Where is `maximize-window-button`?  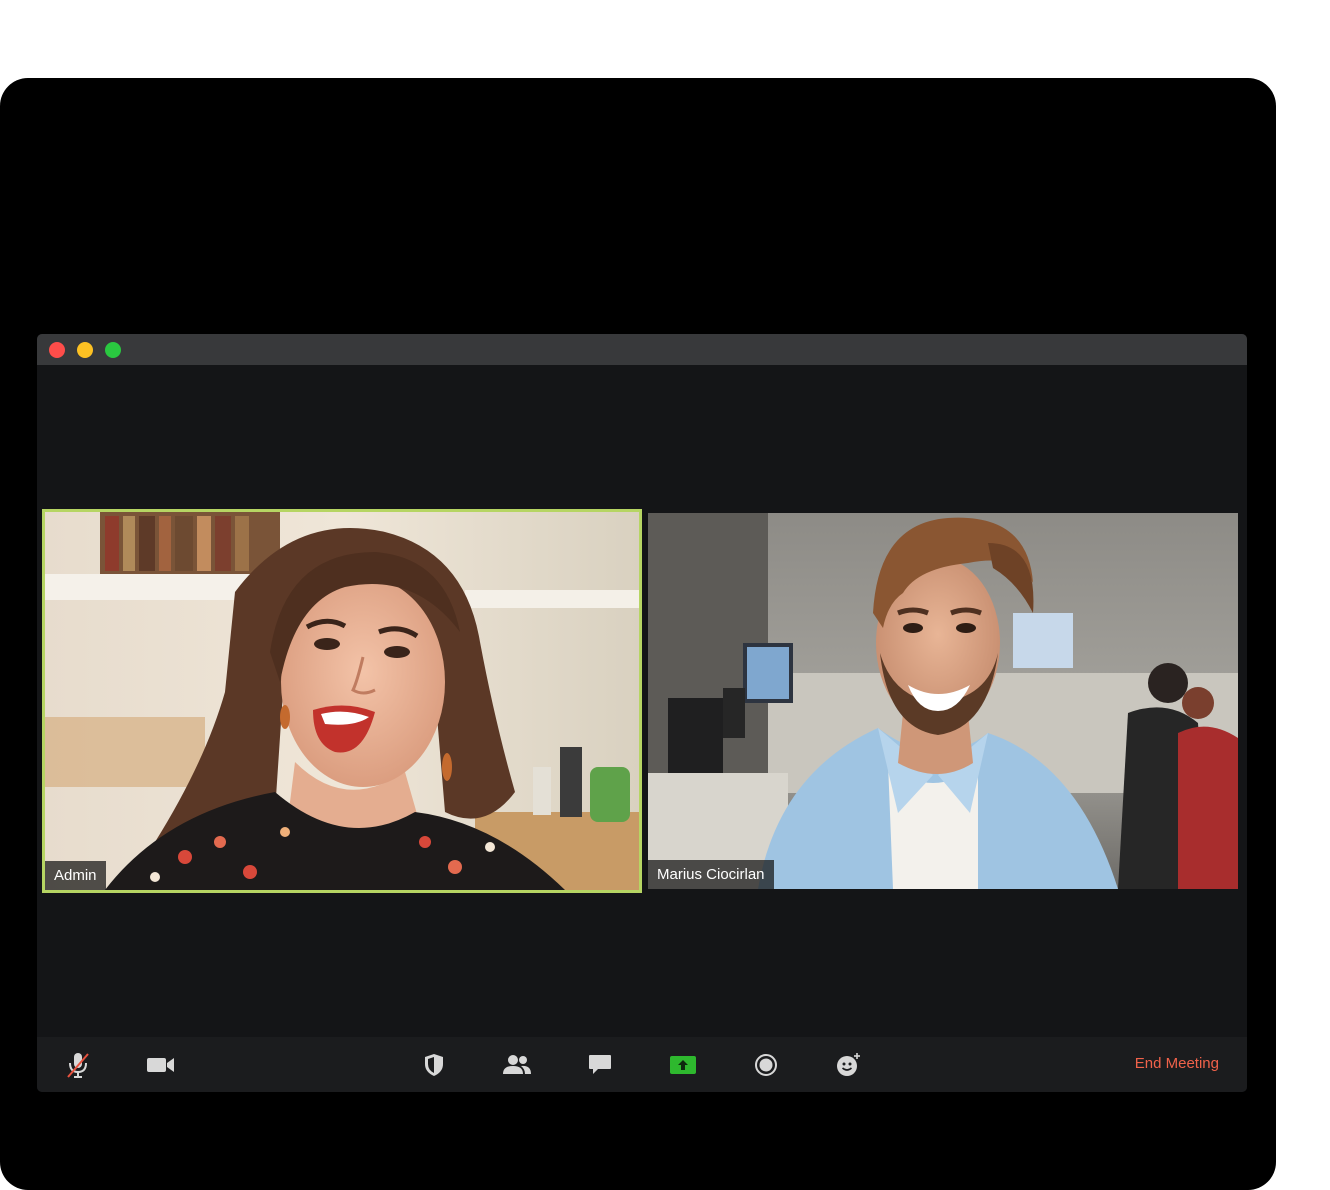
maximize-window-button is located at coordinates (113, 350).